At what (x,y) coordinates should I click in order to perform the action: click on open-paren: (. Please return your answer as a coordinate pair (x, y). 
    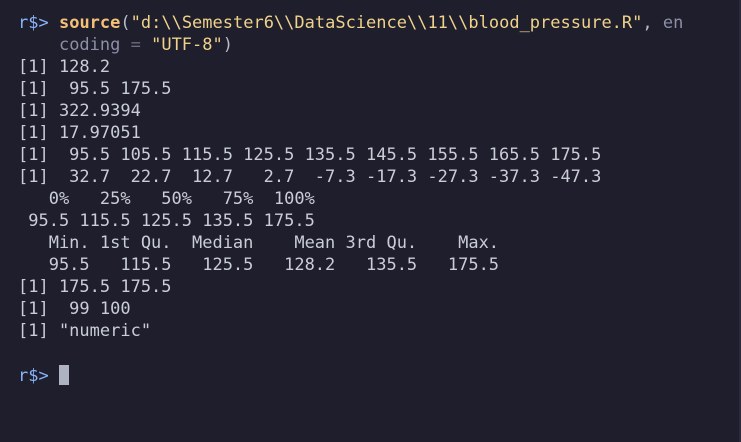
    Looking at the image, I should click on (125, 23).